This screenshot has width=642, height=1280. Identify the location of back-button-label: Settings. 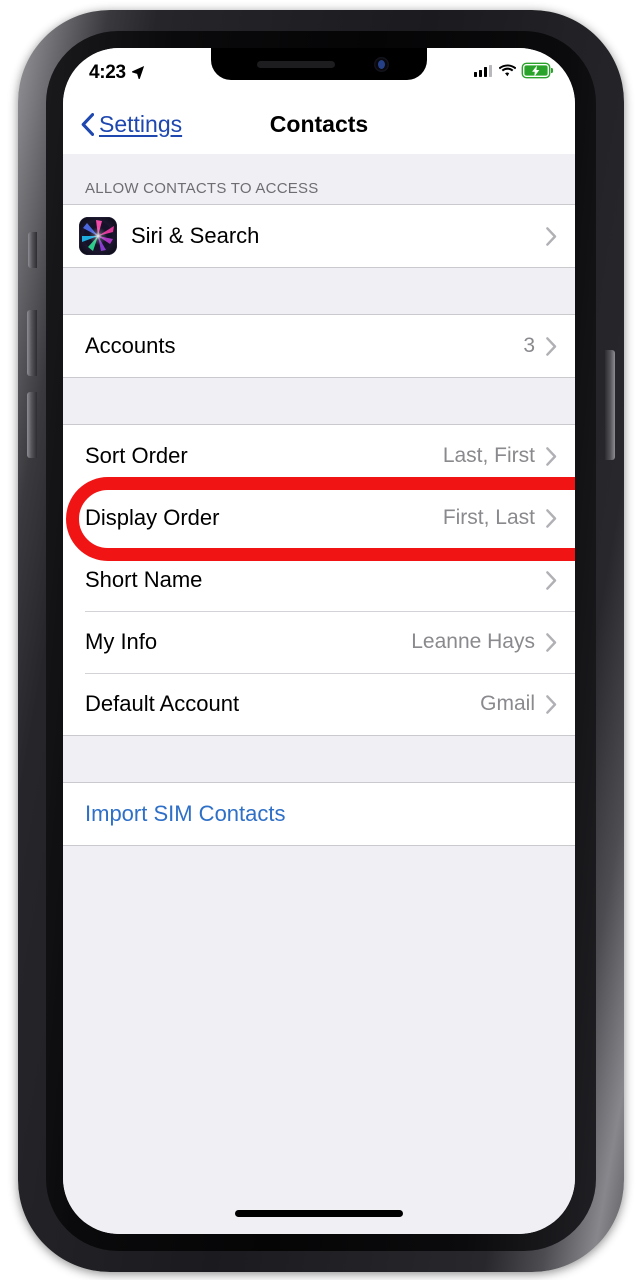
(141, 123).